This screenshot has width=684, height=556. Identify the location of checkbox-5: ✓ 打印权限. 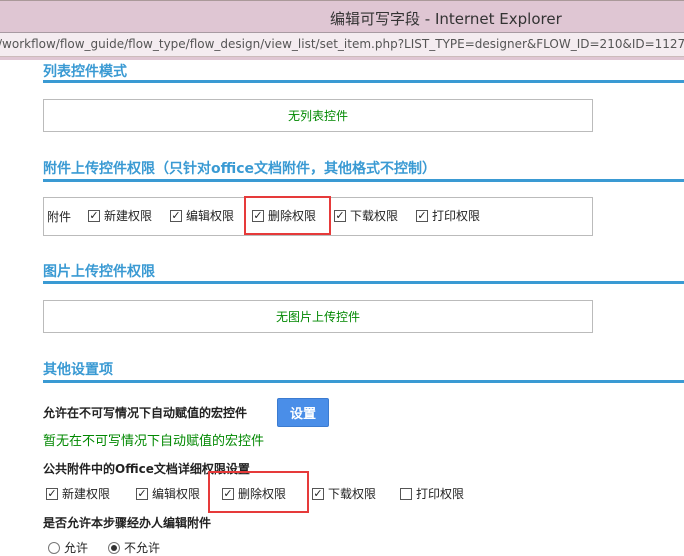
(448, 215).